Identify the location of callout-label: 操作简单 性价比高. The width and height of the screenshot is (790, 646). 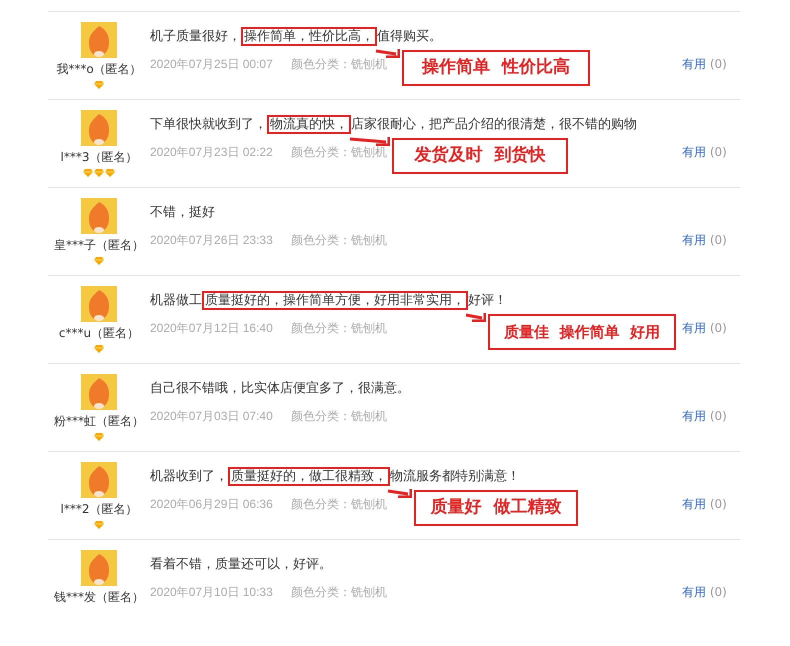
(496, 68).